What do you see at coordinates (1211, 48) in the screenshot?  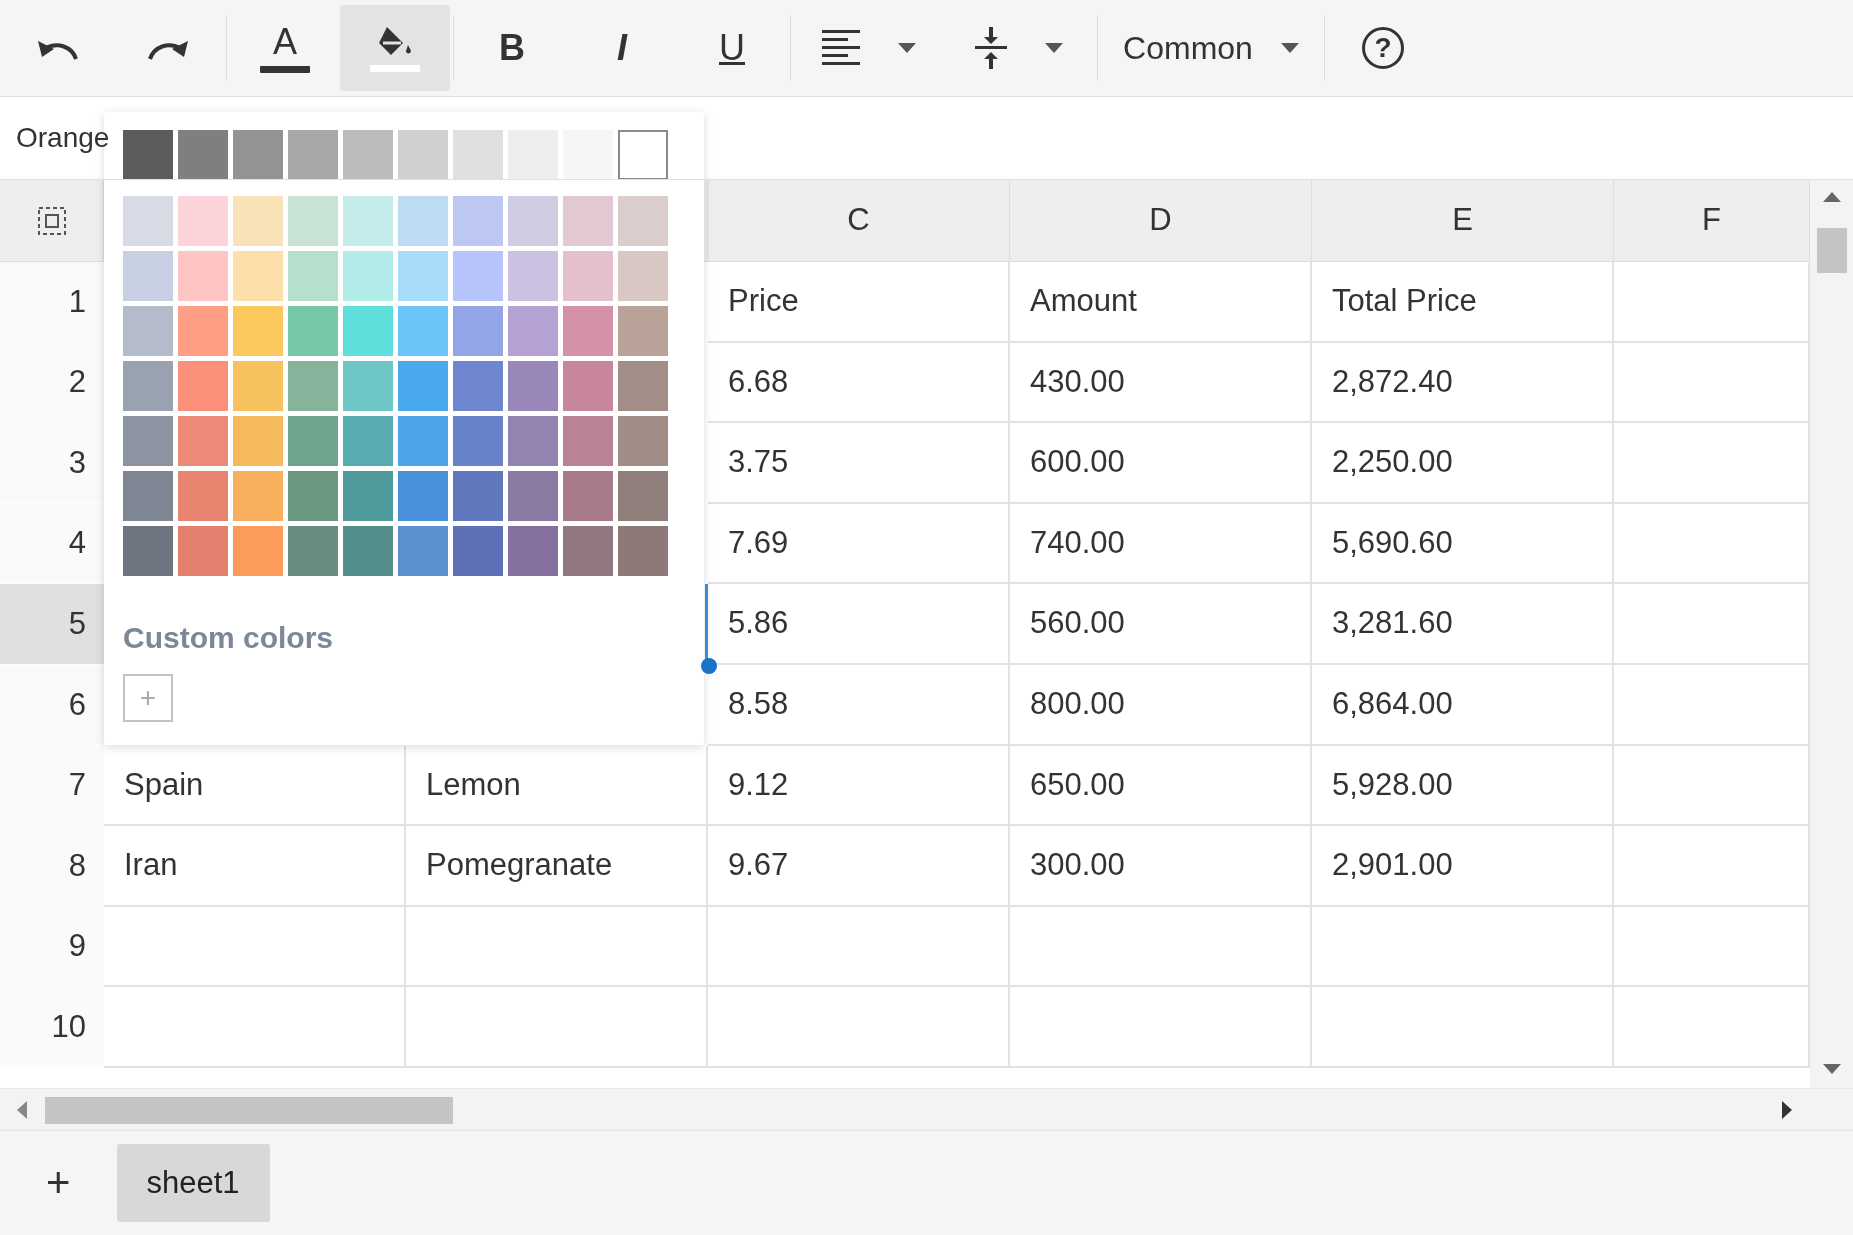 I see `format-dropdown: Common` at bounding box center [1211, 48].